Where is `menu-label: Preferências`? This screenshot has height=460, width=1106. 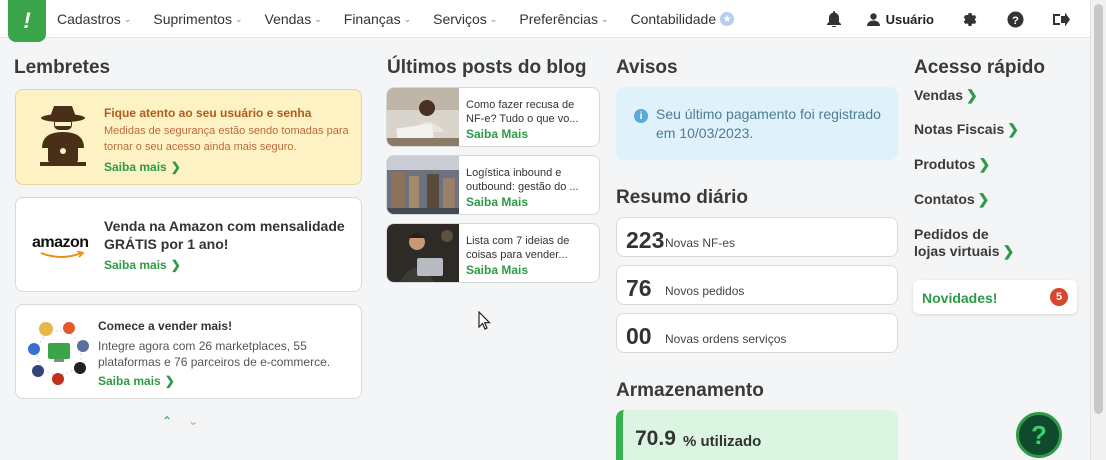
menu-label: Preferências is located at coordinates (558, 19).